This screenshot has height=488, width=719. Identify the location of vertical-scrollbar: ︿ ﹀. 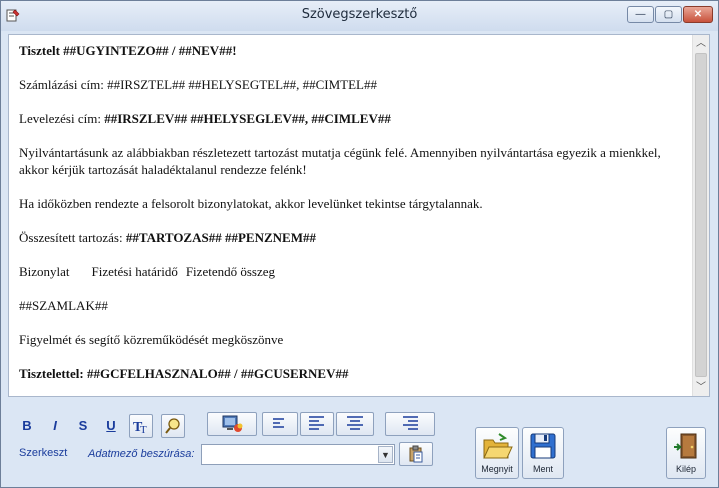
(700, 215).